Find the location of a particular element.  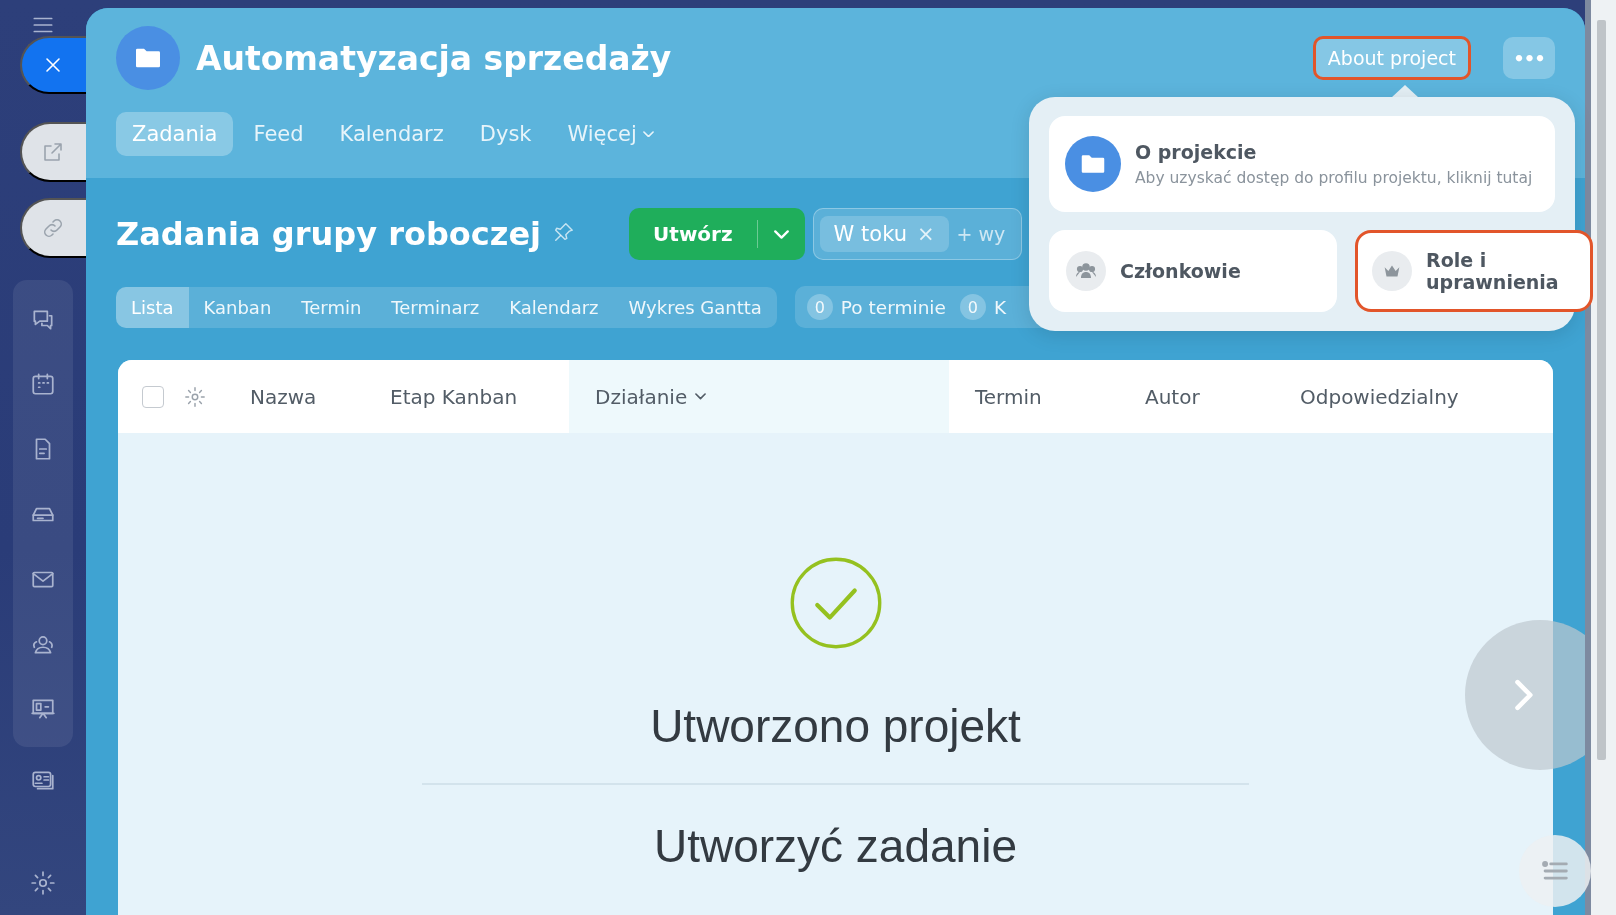

filter-chip: W toku × is located at coordinates (884, 234).